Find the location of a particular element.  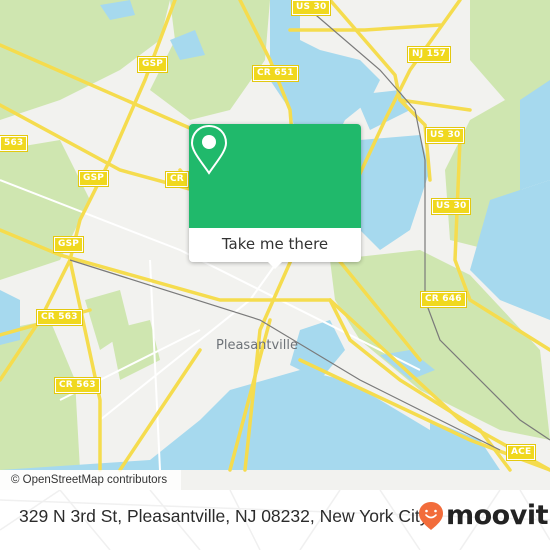

road is located at coordinates (365, 27).